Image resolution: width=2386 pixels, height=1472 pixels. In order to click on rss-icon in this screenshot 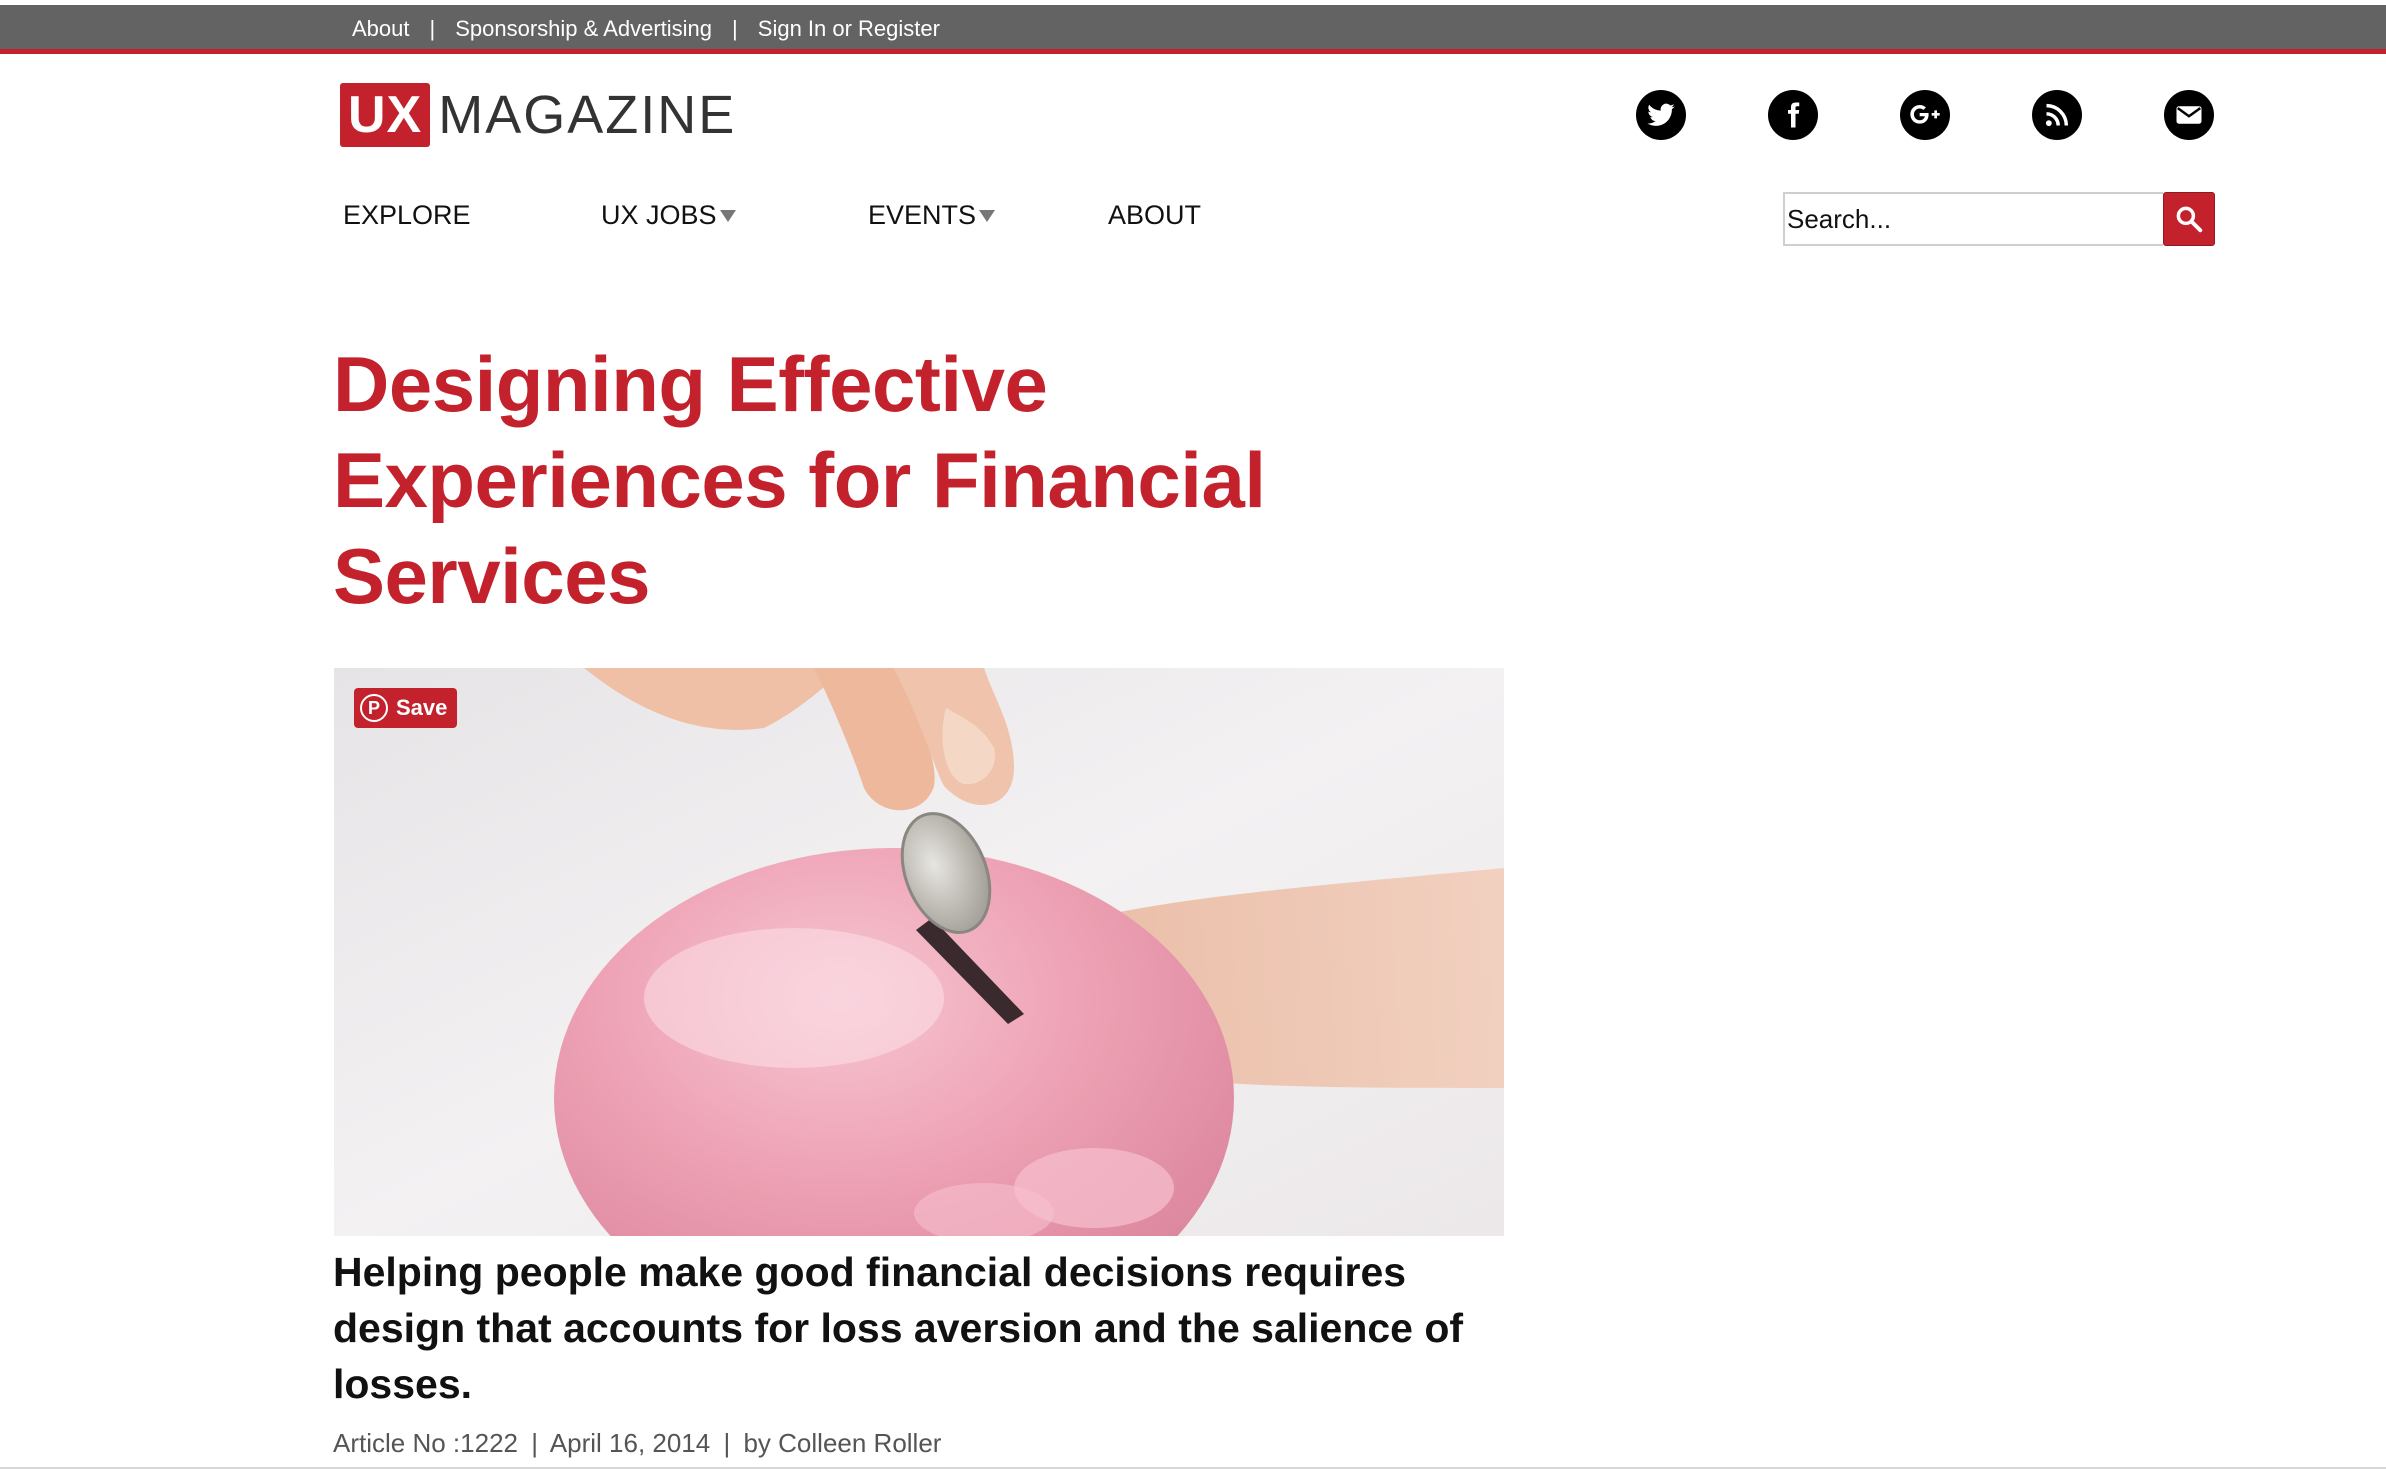, I will do `click(2057, 115)`.